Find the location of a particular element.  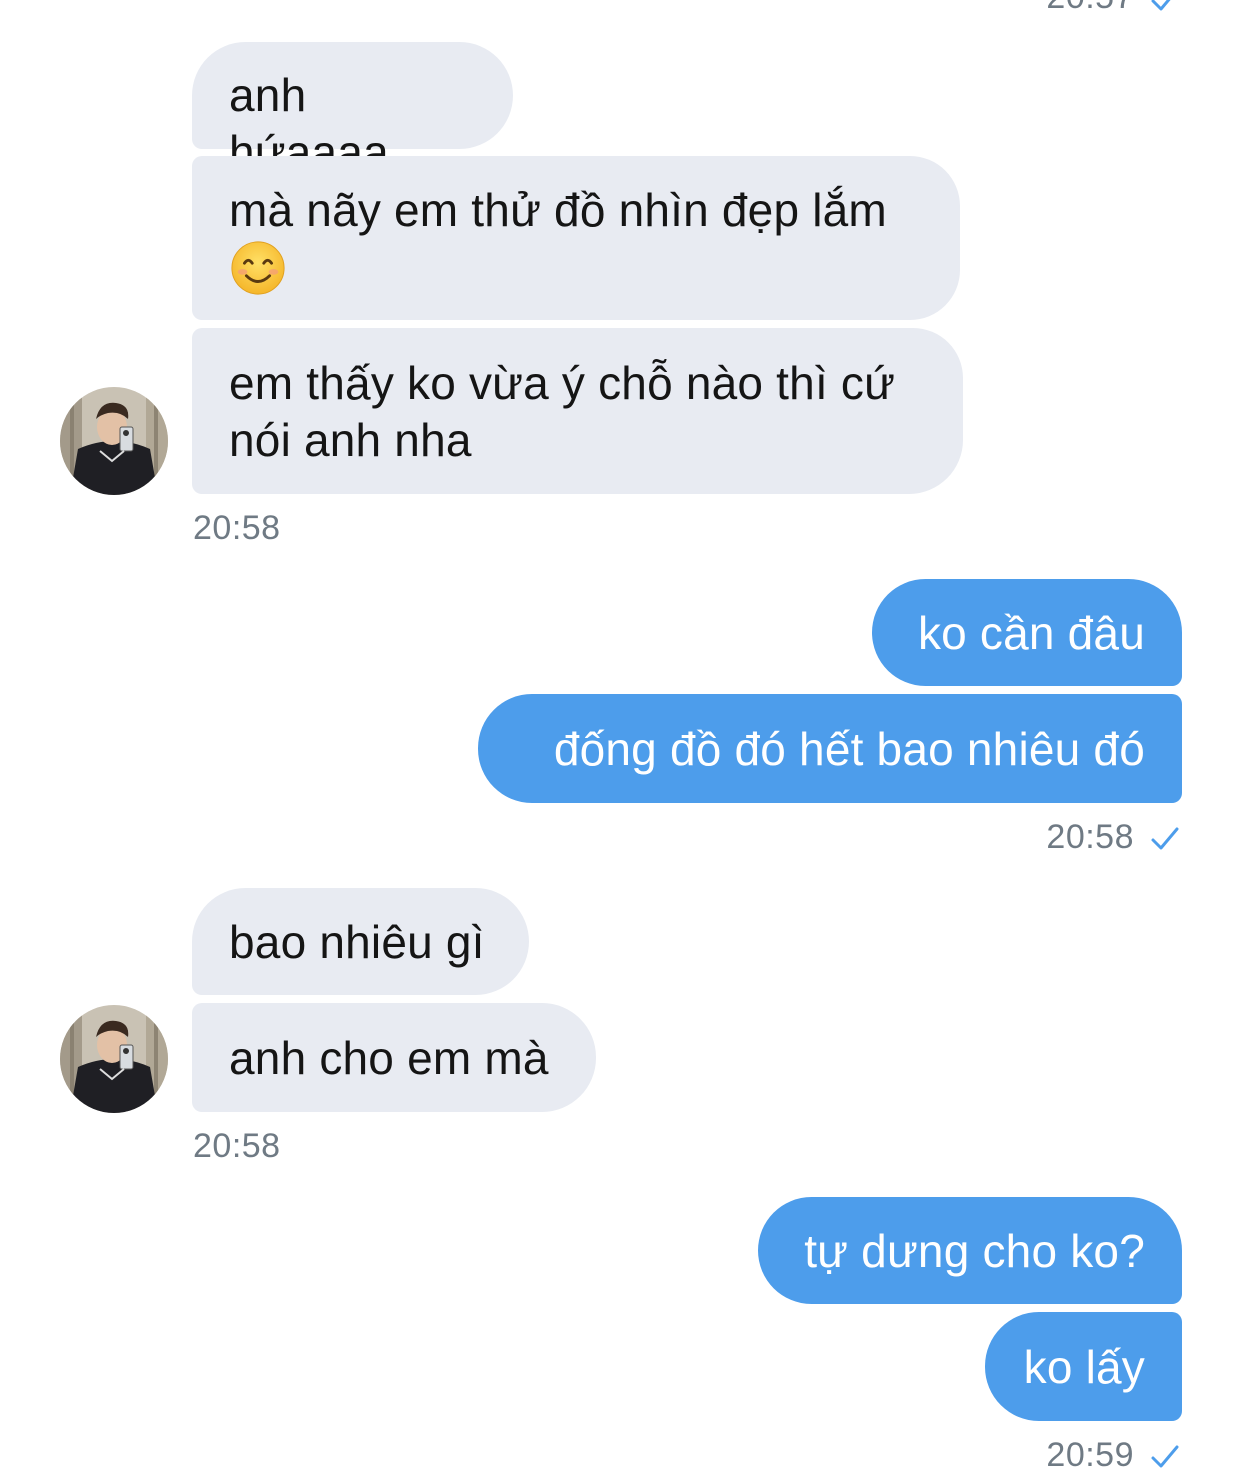

incoming-message: mà nãy em thử đồ nhìn đẹp lắm is located at coordinates (576, 238).